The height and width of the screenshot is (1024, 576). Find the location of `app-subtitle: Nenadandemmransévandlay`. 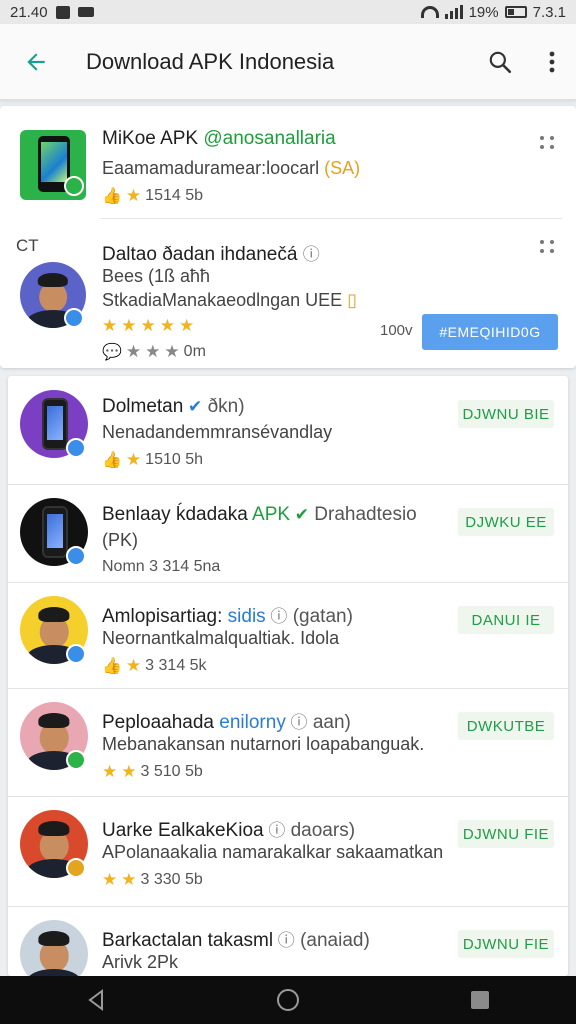

app-subtitle: Nenadandemmransévandlay is located at coordinates (217, 432).